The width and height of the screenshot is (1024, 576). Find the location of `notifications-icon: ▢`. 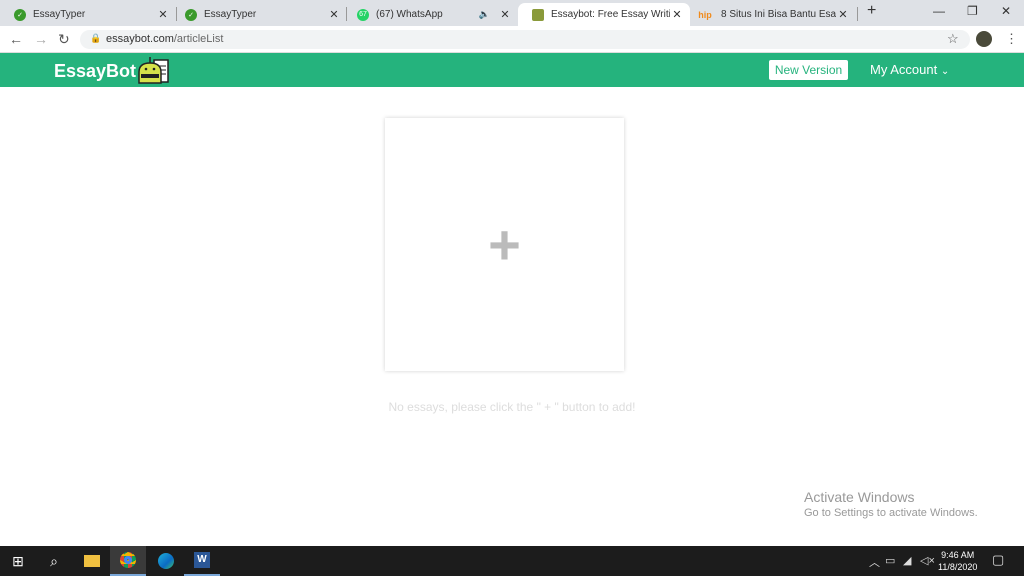

notifications-icon: ▢ is located at coordinates (998, 560).